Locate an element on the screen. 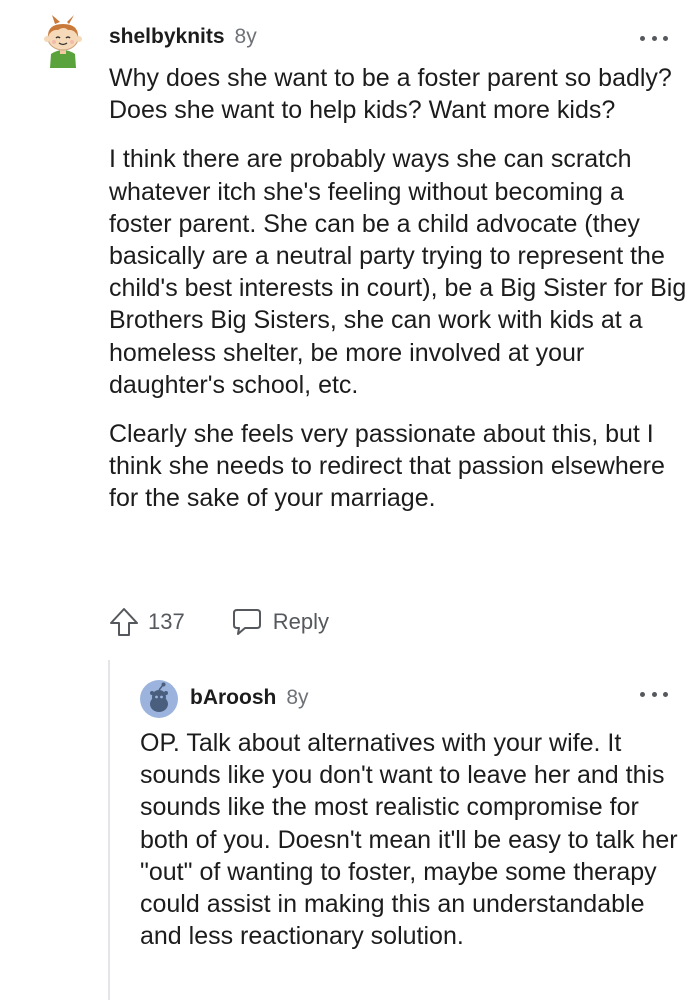  reply-meta: bAroosh 8y is located at coordinates (249, 698).